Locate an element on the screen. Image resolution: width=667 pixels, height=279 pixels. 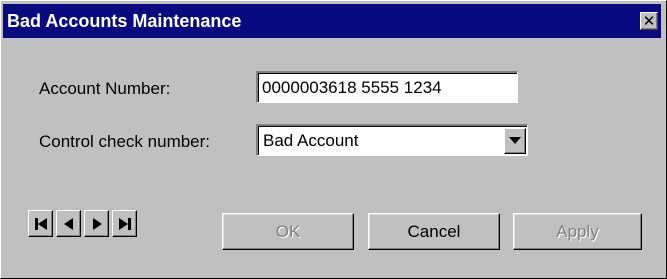
previous-record-button is located at coordinates (68, 223).